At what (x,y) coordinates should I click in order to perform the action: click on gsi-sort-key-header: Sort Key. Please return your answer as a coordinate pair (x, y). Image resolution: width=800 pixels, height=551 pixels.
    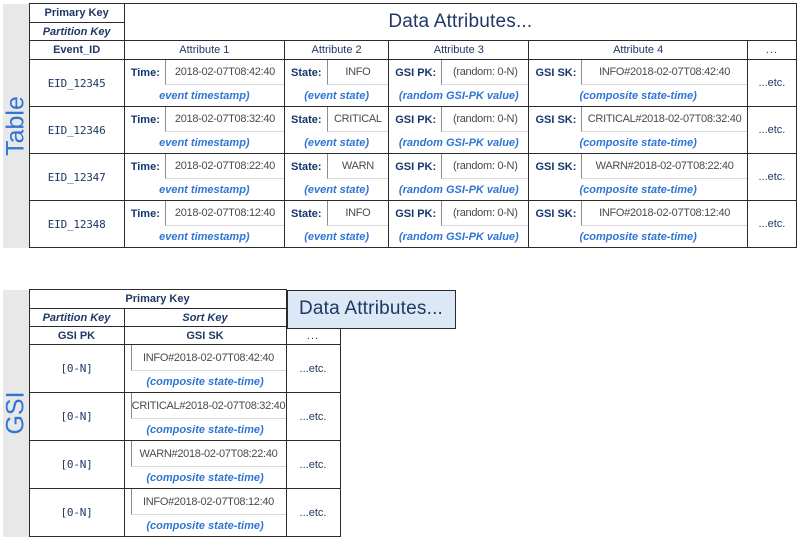
    Looking at the image, I should click on (205, 317).